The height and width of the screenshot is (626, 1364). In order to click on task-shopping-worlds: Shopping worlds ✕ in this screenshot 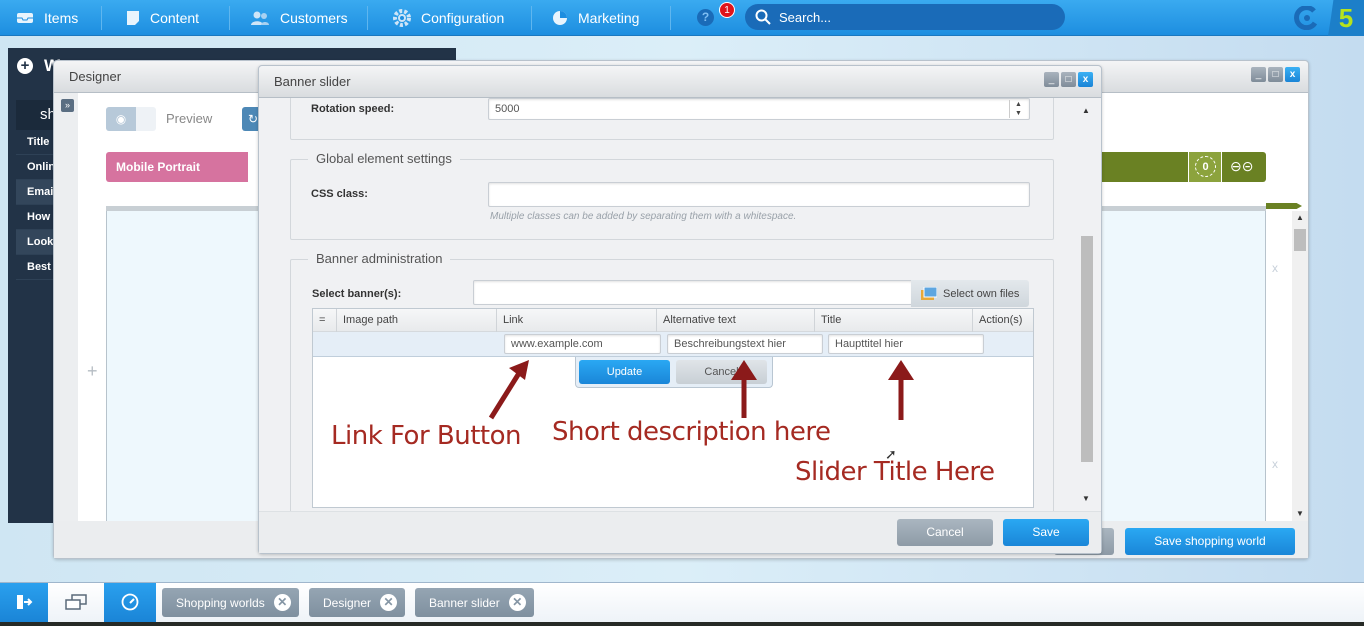, I will do `click(230, 602)`.